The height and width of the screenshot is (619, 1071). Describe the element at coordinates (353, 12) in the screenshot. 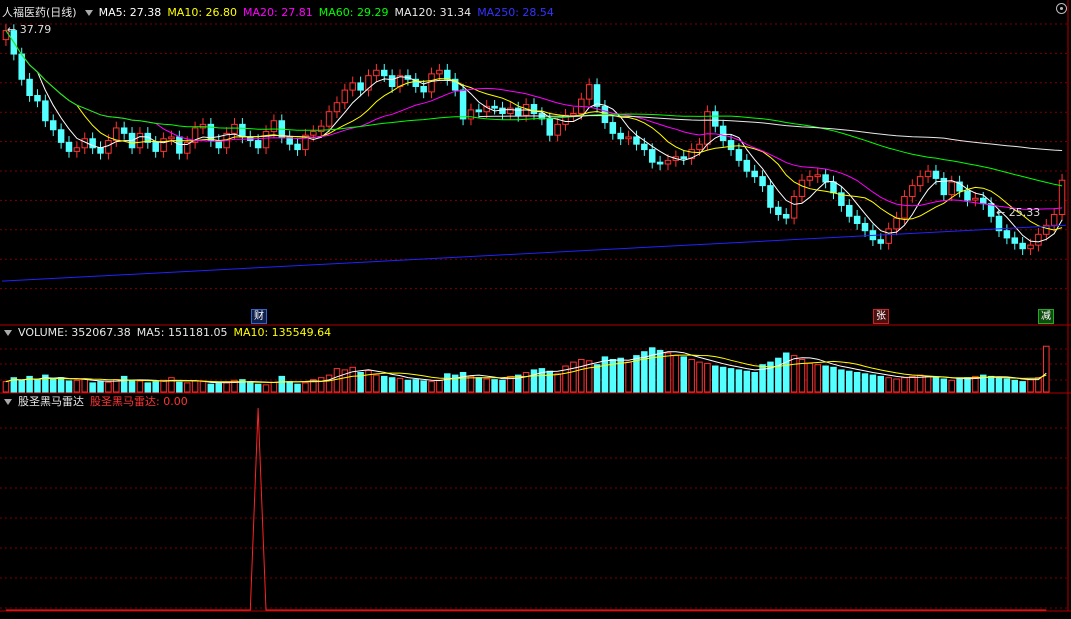

I see `ma60-label: MA60: 29.29` at that location.